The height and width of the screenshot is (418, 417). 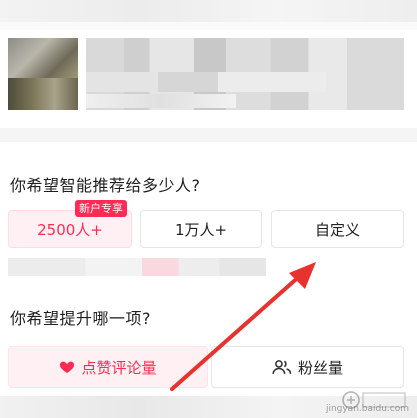 What do you see at coordinates (43, 74) in the screenshot?
I see `blurred-video-thumbnail` at bounding box center [43, 74].